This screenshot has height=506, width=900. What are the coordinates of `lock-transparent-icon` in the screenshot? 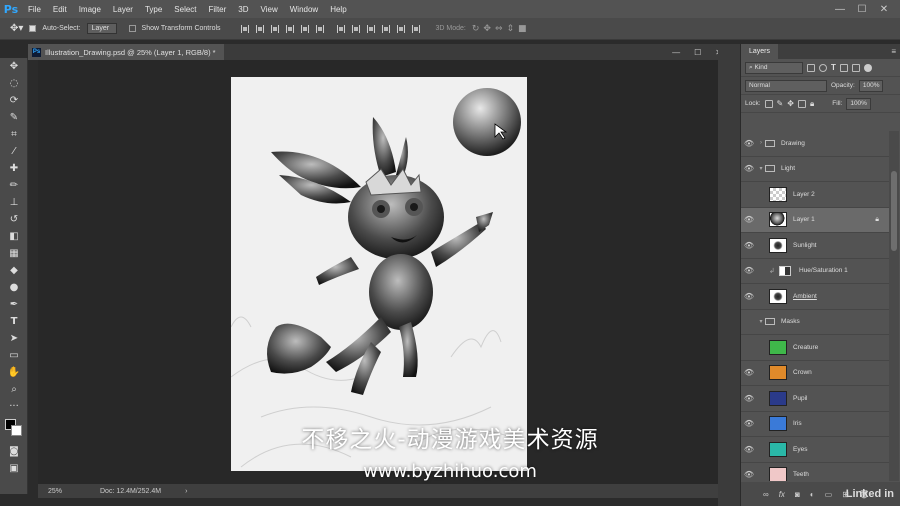 It's located at (768, 103).